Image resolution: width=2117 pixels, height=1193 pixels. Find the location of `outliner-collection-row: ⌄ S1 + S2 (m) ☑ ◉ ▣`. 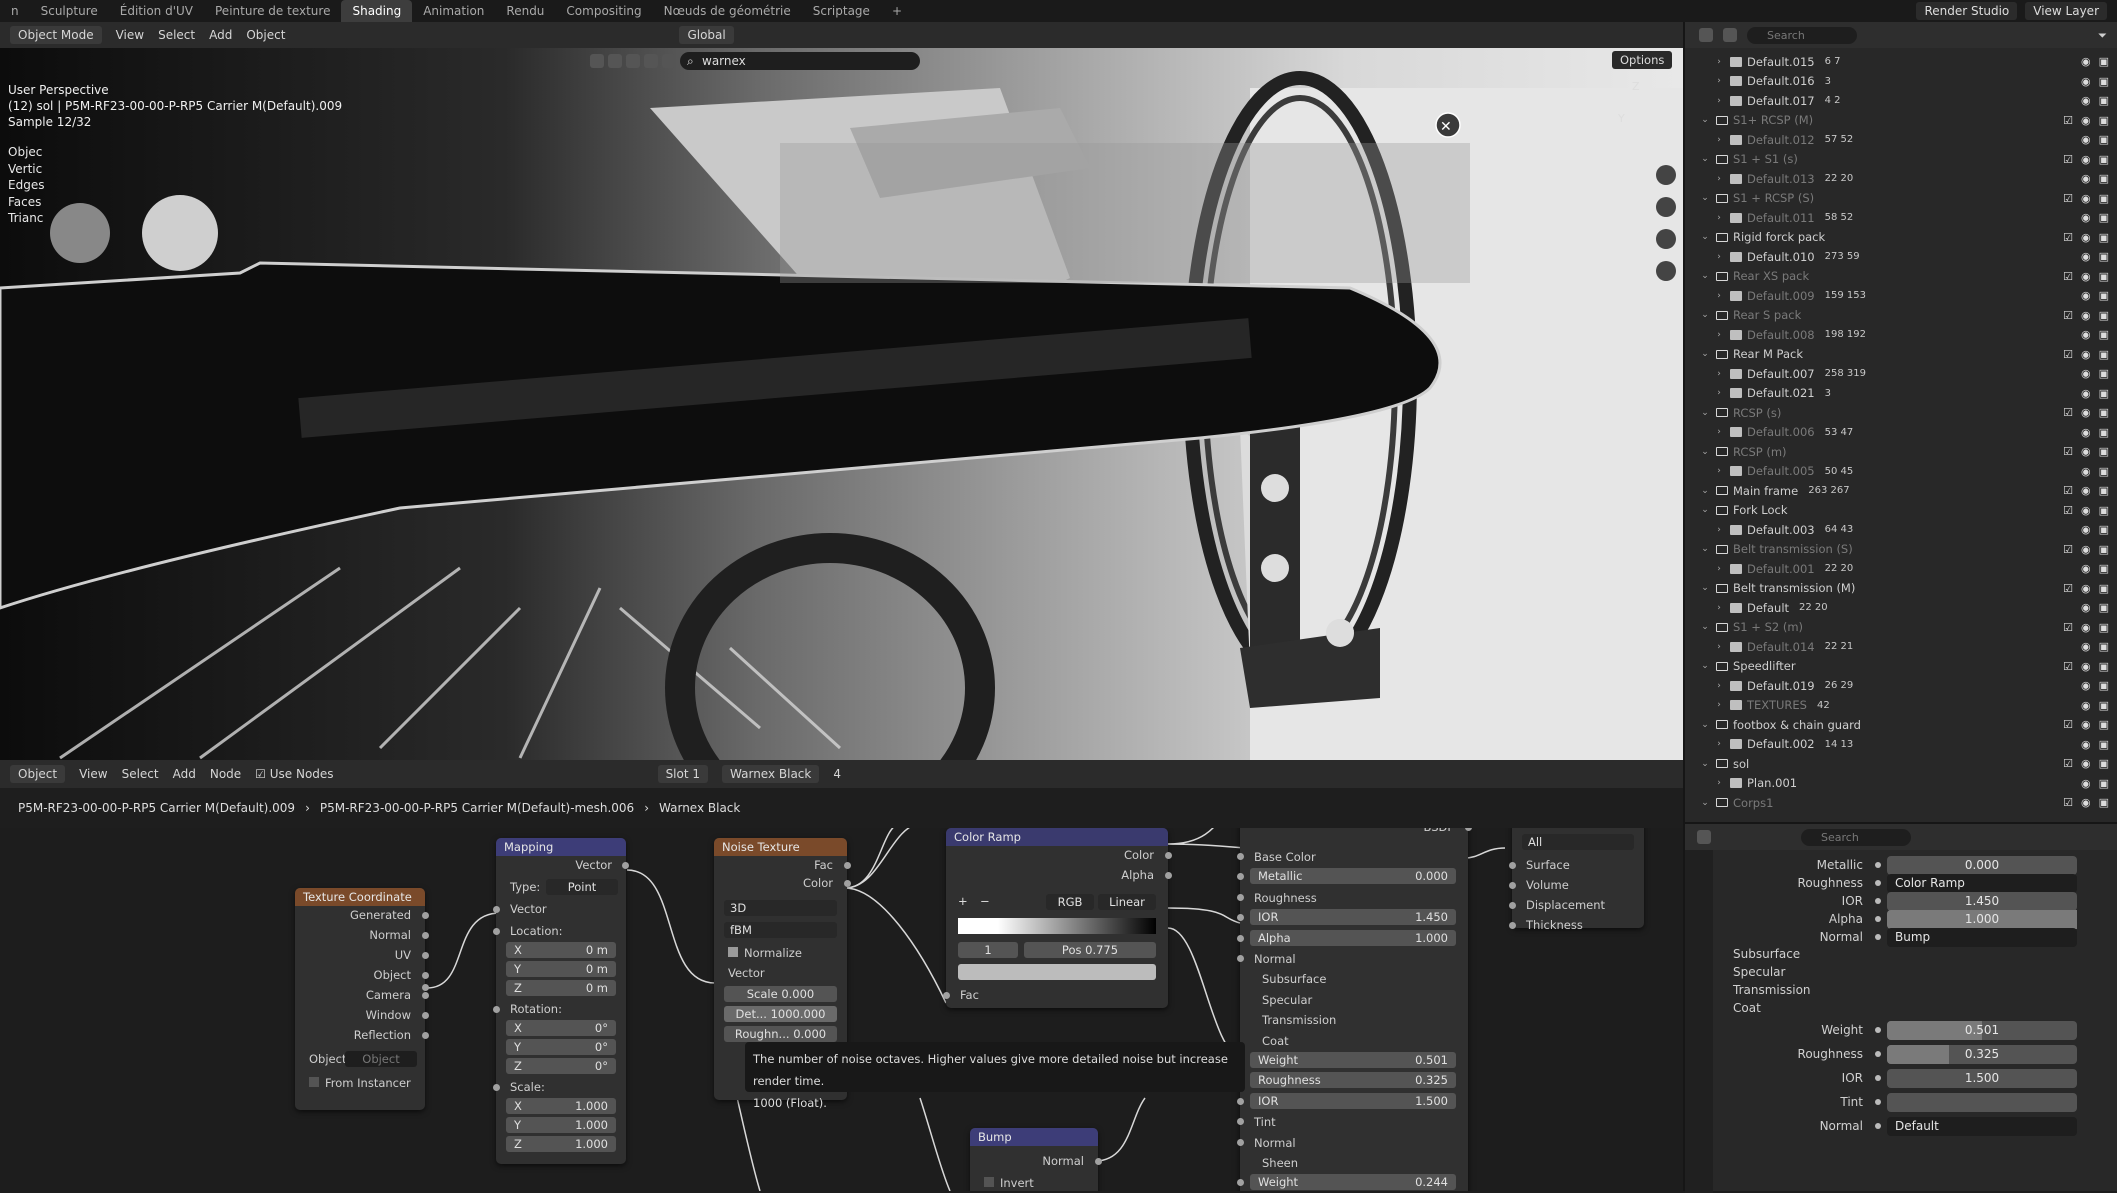

outliner-collection-row: ⌄ S1 + S2 (m) ☑ ◉ ▣ is located at coordinates (1901, 628).